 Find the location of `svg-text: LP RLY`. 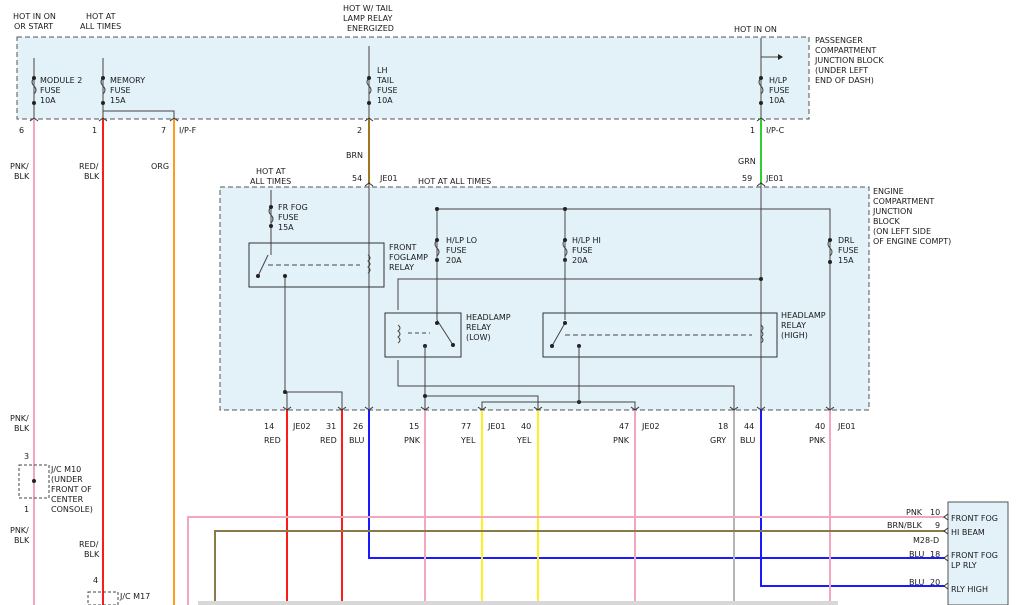

svg-text: LP RLY is located at coordinates (964, 565).